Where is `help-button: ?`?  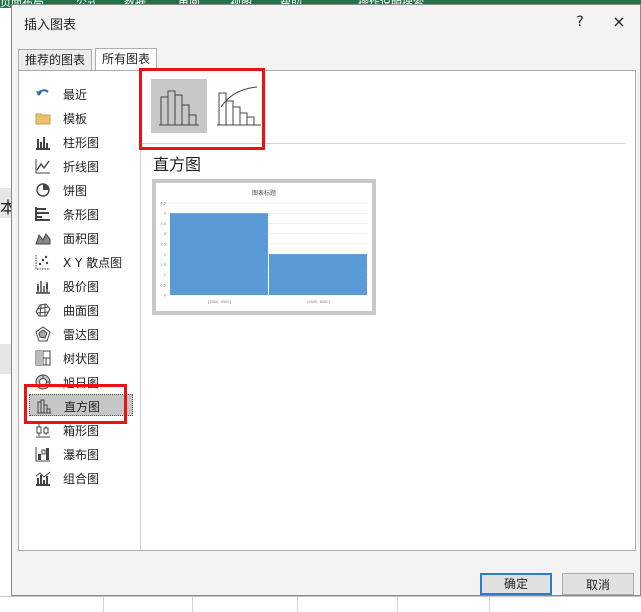
help-button: ? is located at coordinates (580, 22).